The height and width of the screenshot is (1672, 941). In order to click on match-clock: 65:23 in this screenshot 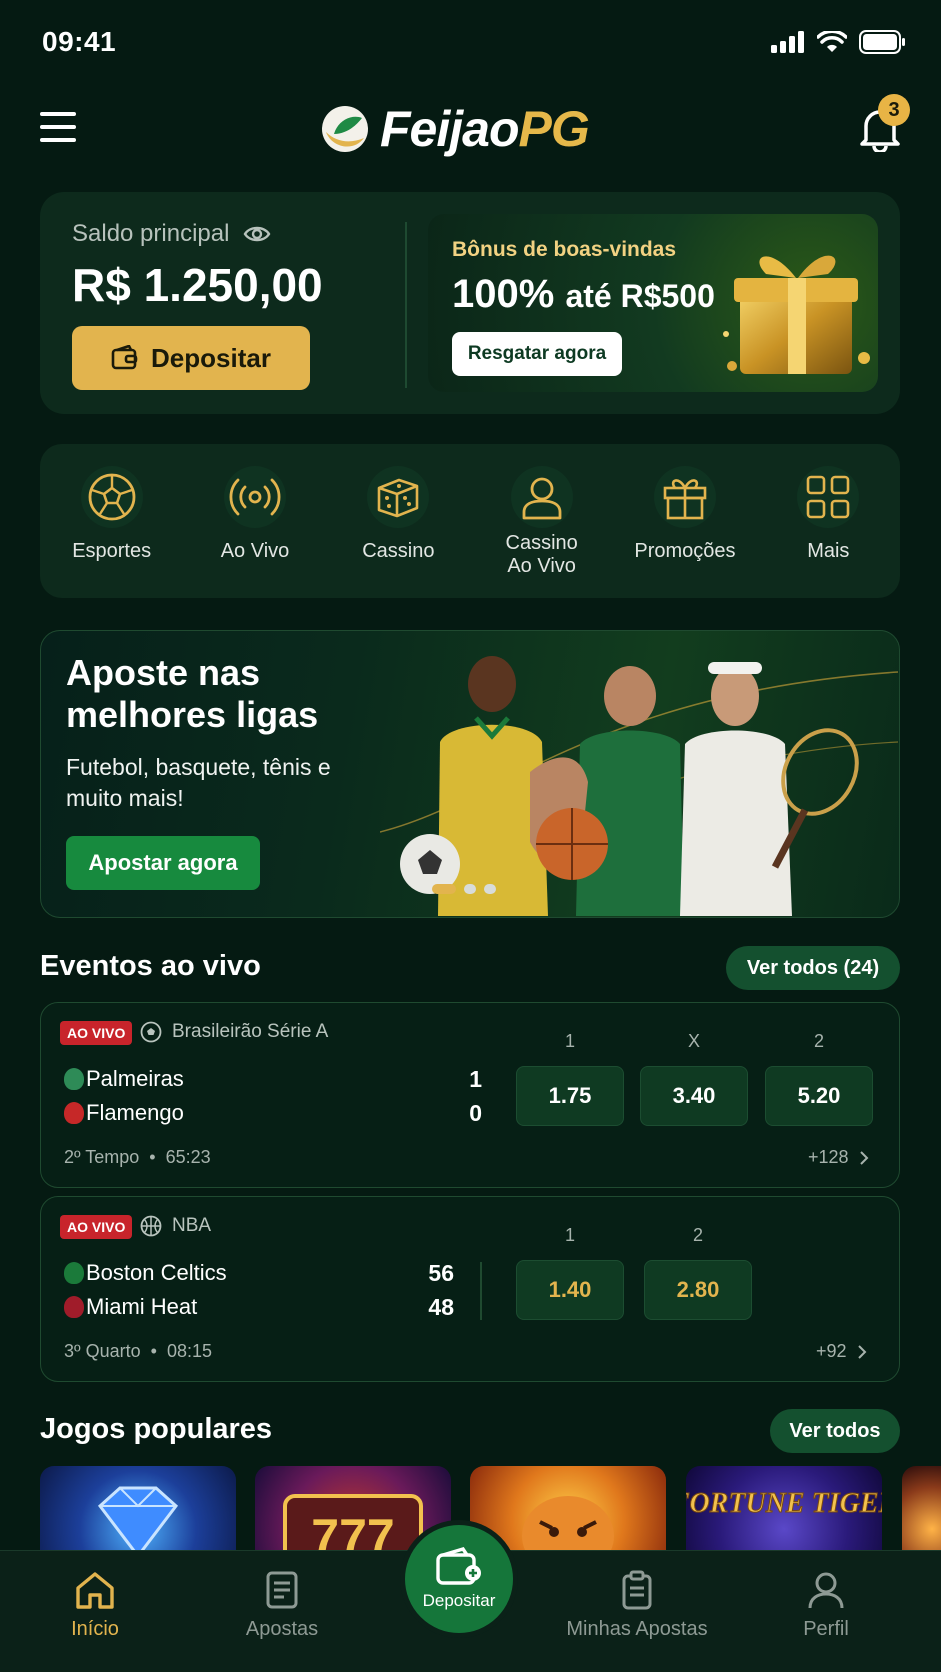, I will do `click(188, 1157)`.